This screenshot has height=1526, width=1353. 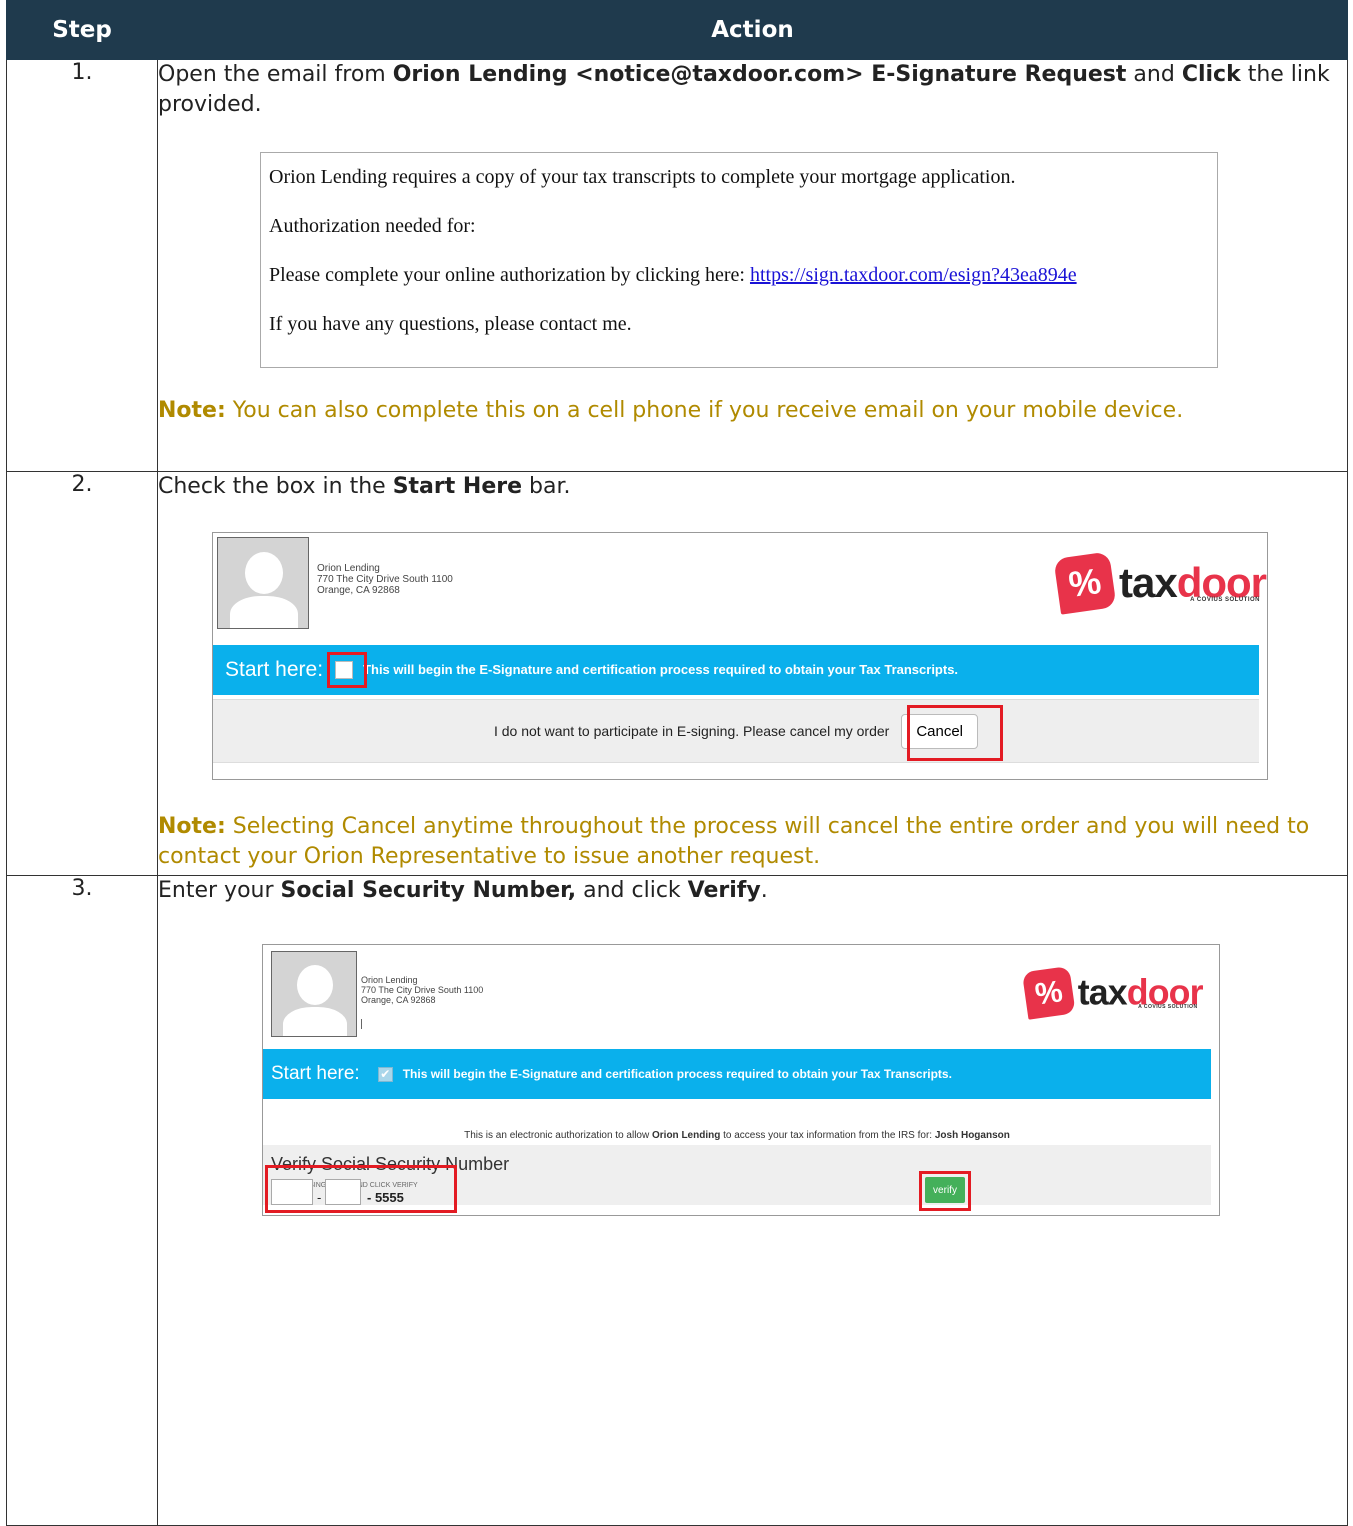 I want to click on email-line: Authorization needed for:, so click(x=372, y=226).